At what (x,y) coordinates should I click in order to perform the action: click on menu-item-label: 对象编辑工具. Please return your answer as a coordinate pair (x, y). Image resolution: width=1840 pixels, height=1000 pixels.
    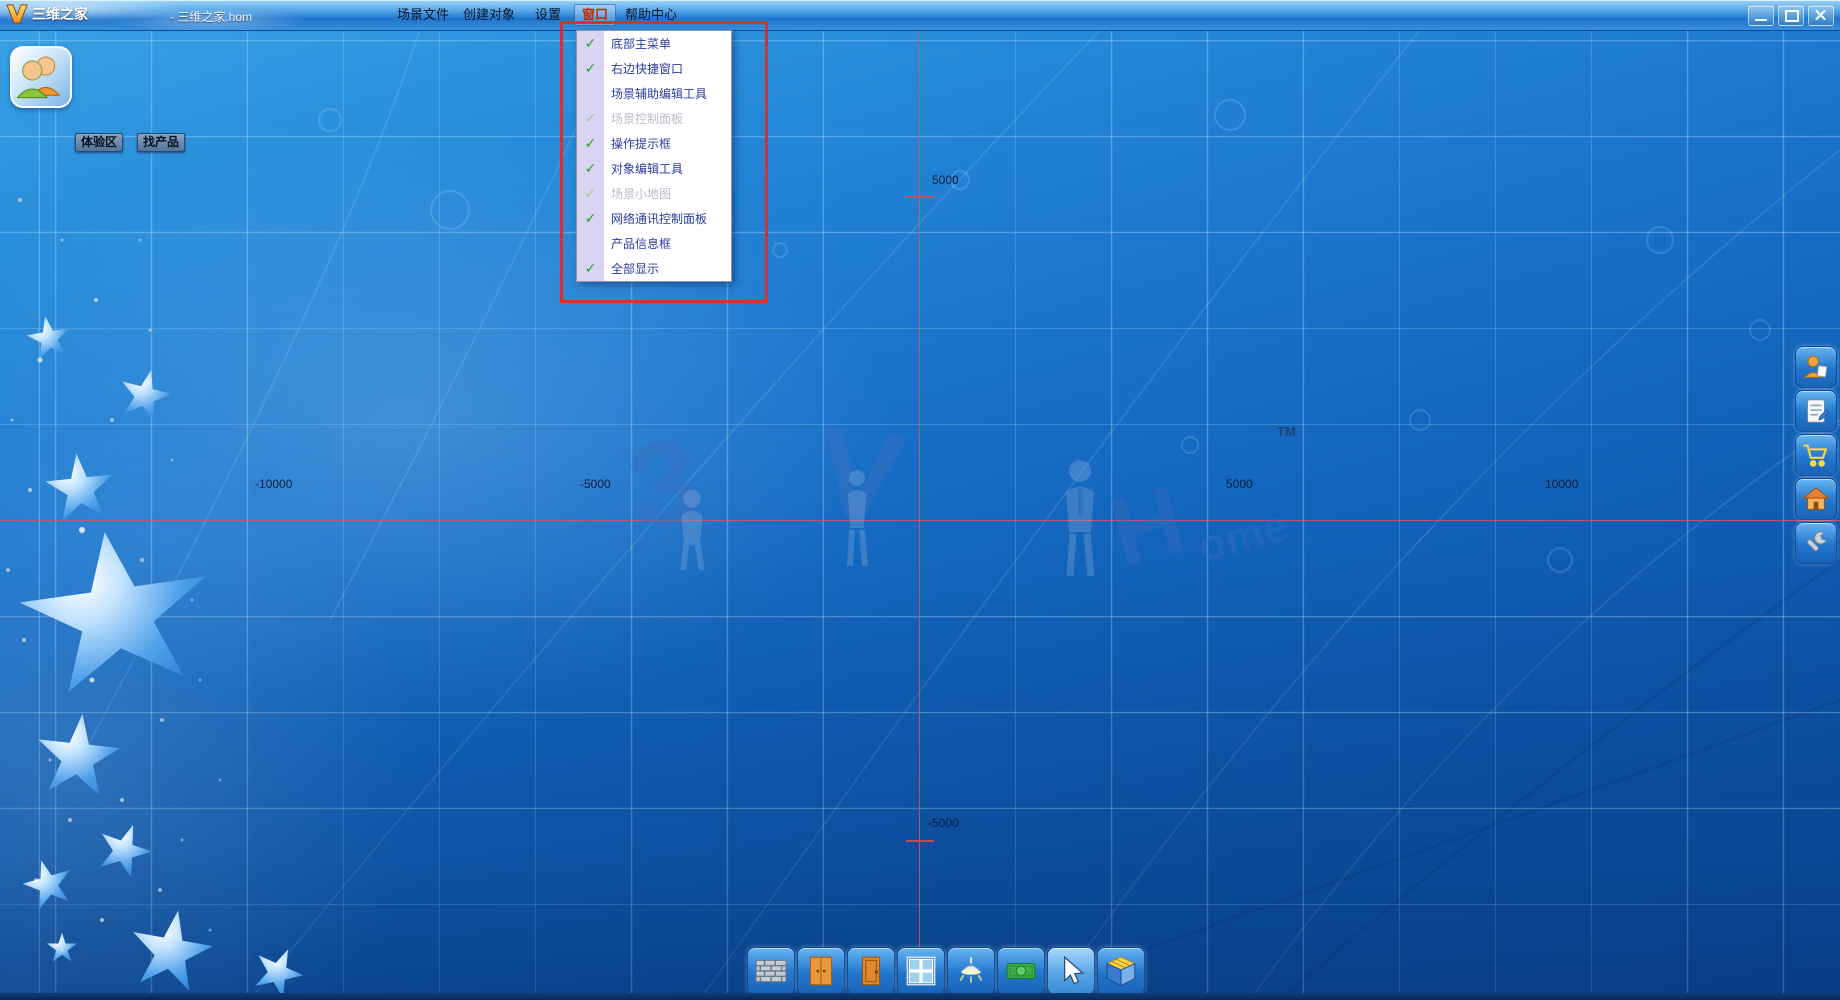
    Looking at the image, I should click on (647, 169).